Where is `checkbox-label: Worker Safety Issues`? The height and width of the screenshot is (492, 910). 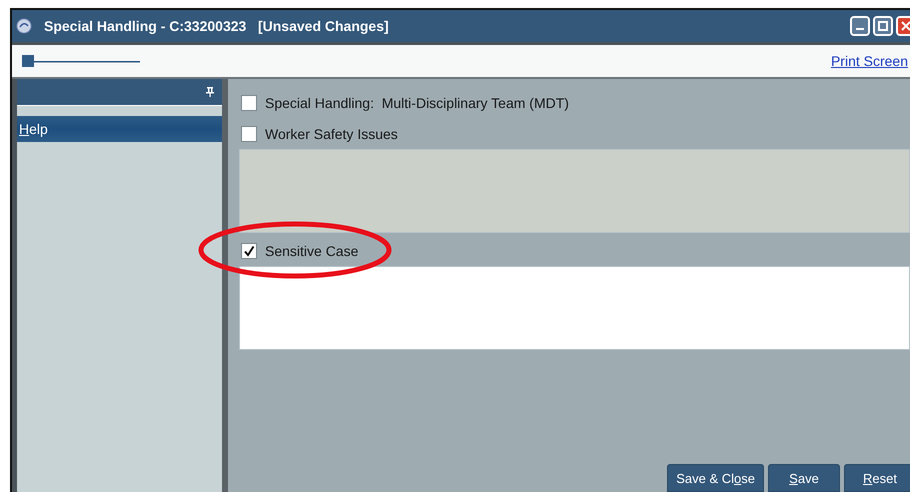
checkbox-label: Worker Safety Issues is located at coordinates (331, 134).